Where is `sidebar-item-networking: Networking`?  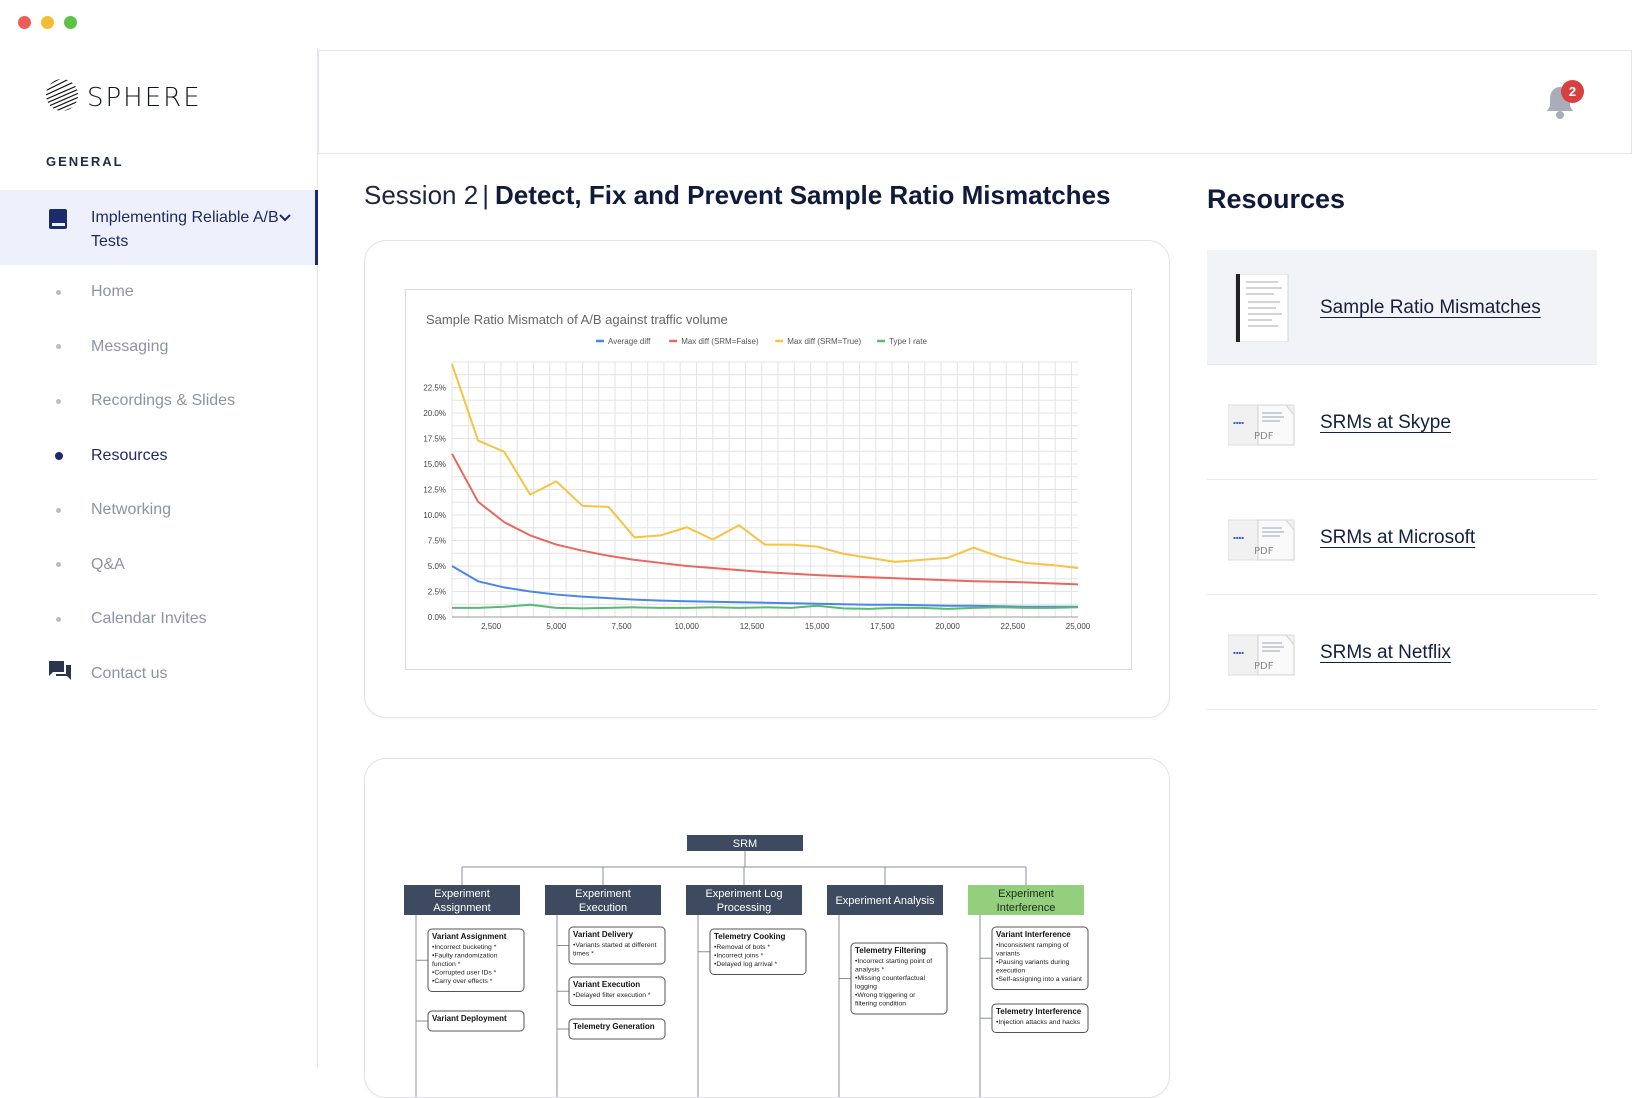 sidebar-item-networking: Networking is located at coordinates (159, 510).